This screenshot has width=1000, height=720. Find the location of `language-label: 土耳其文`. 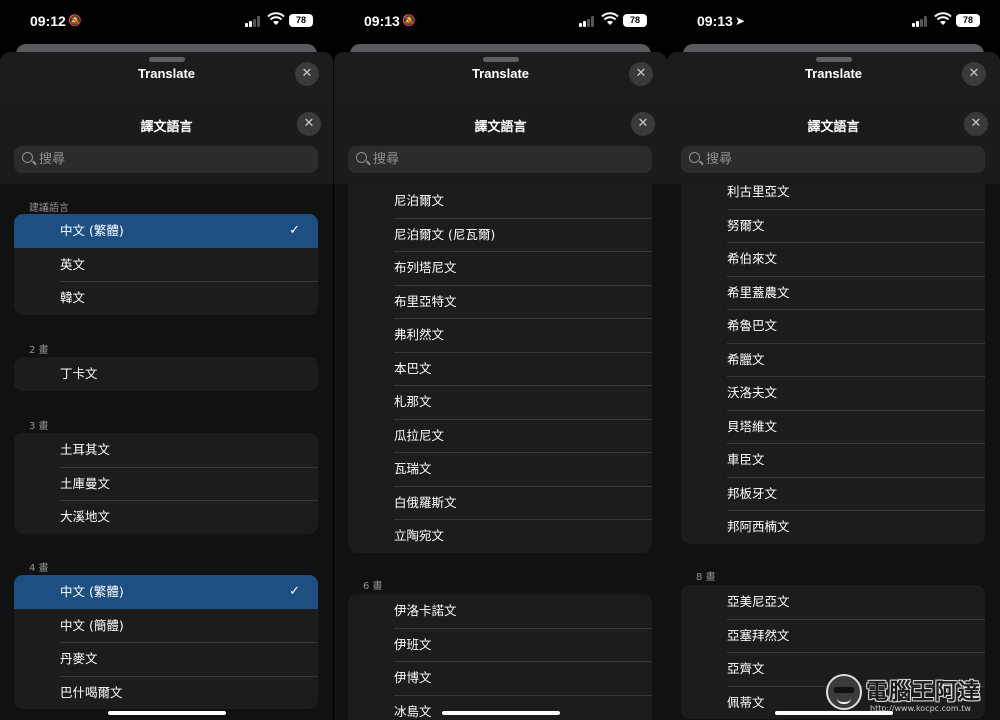

language-label: 土耳其文 is located at coordinates (85, 449).